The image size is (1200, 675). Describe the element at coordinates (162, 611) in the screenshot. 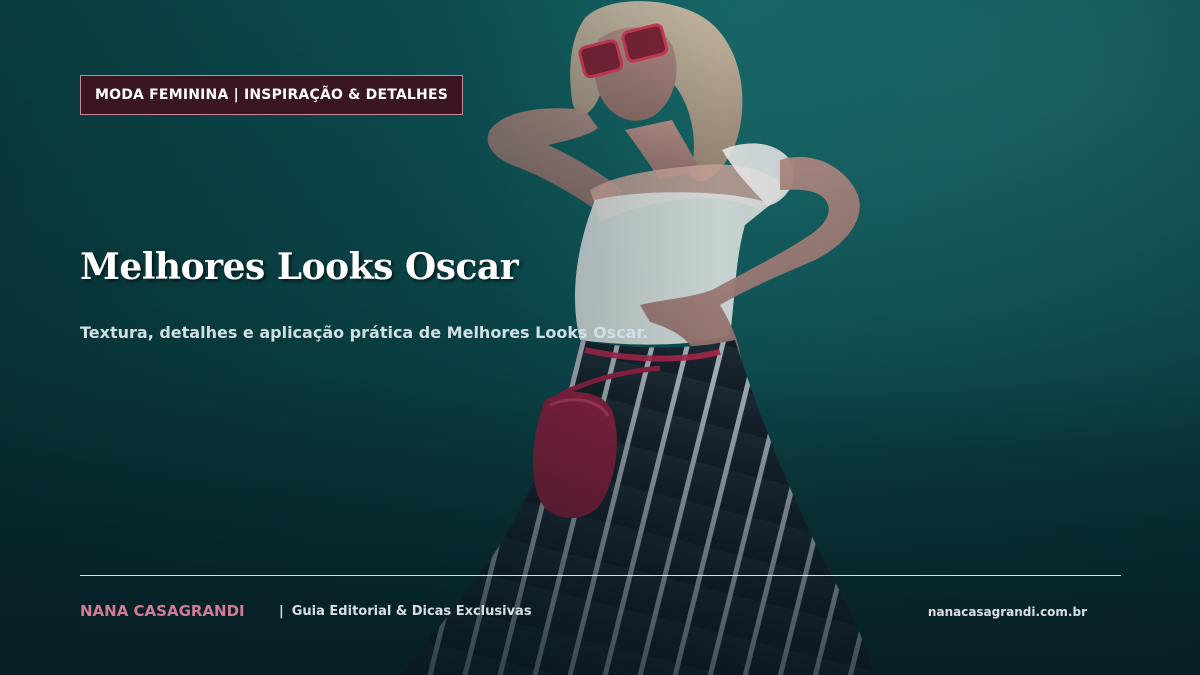

I see `brand-name: NANA CASAGRANDI` at that location.